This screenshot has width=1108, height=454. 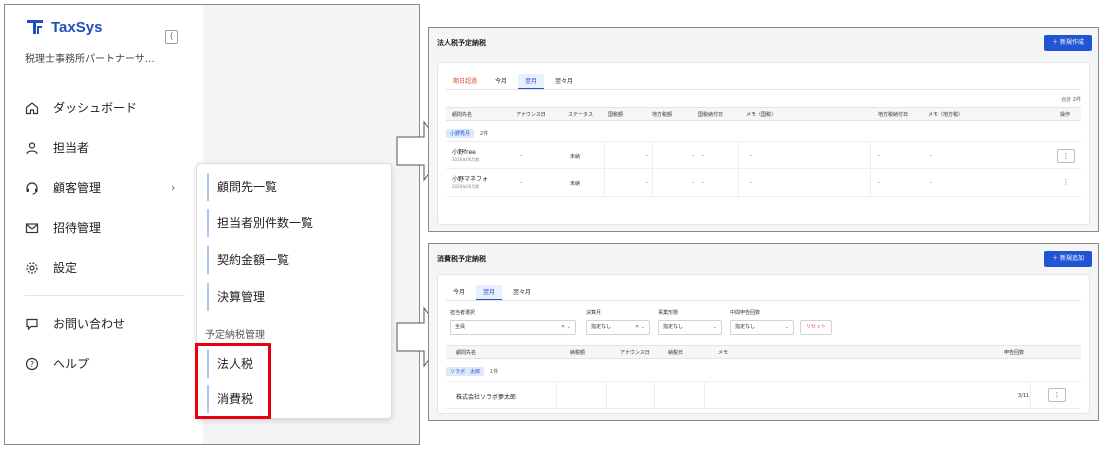 What do you see at coordinates (295, 297) in the screenshot?
I see `submenu-item-settlement: 決算管理` at bounding box center [295, 297].